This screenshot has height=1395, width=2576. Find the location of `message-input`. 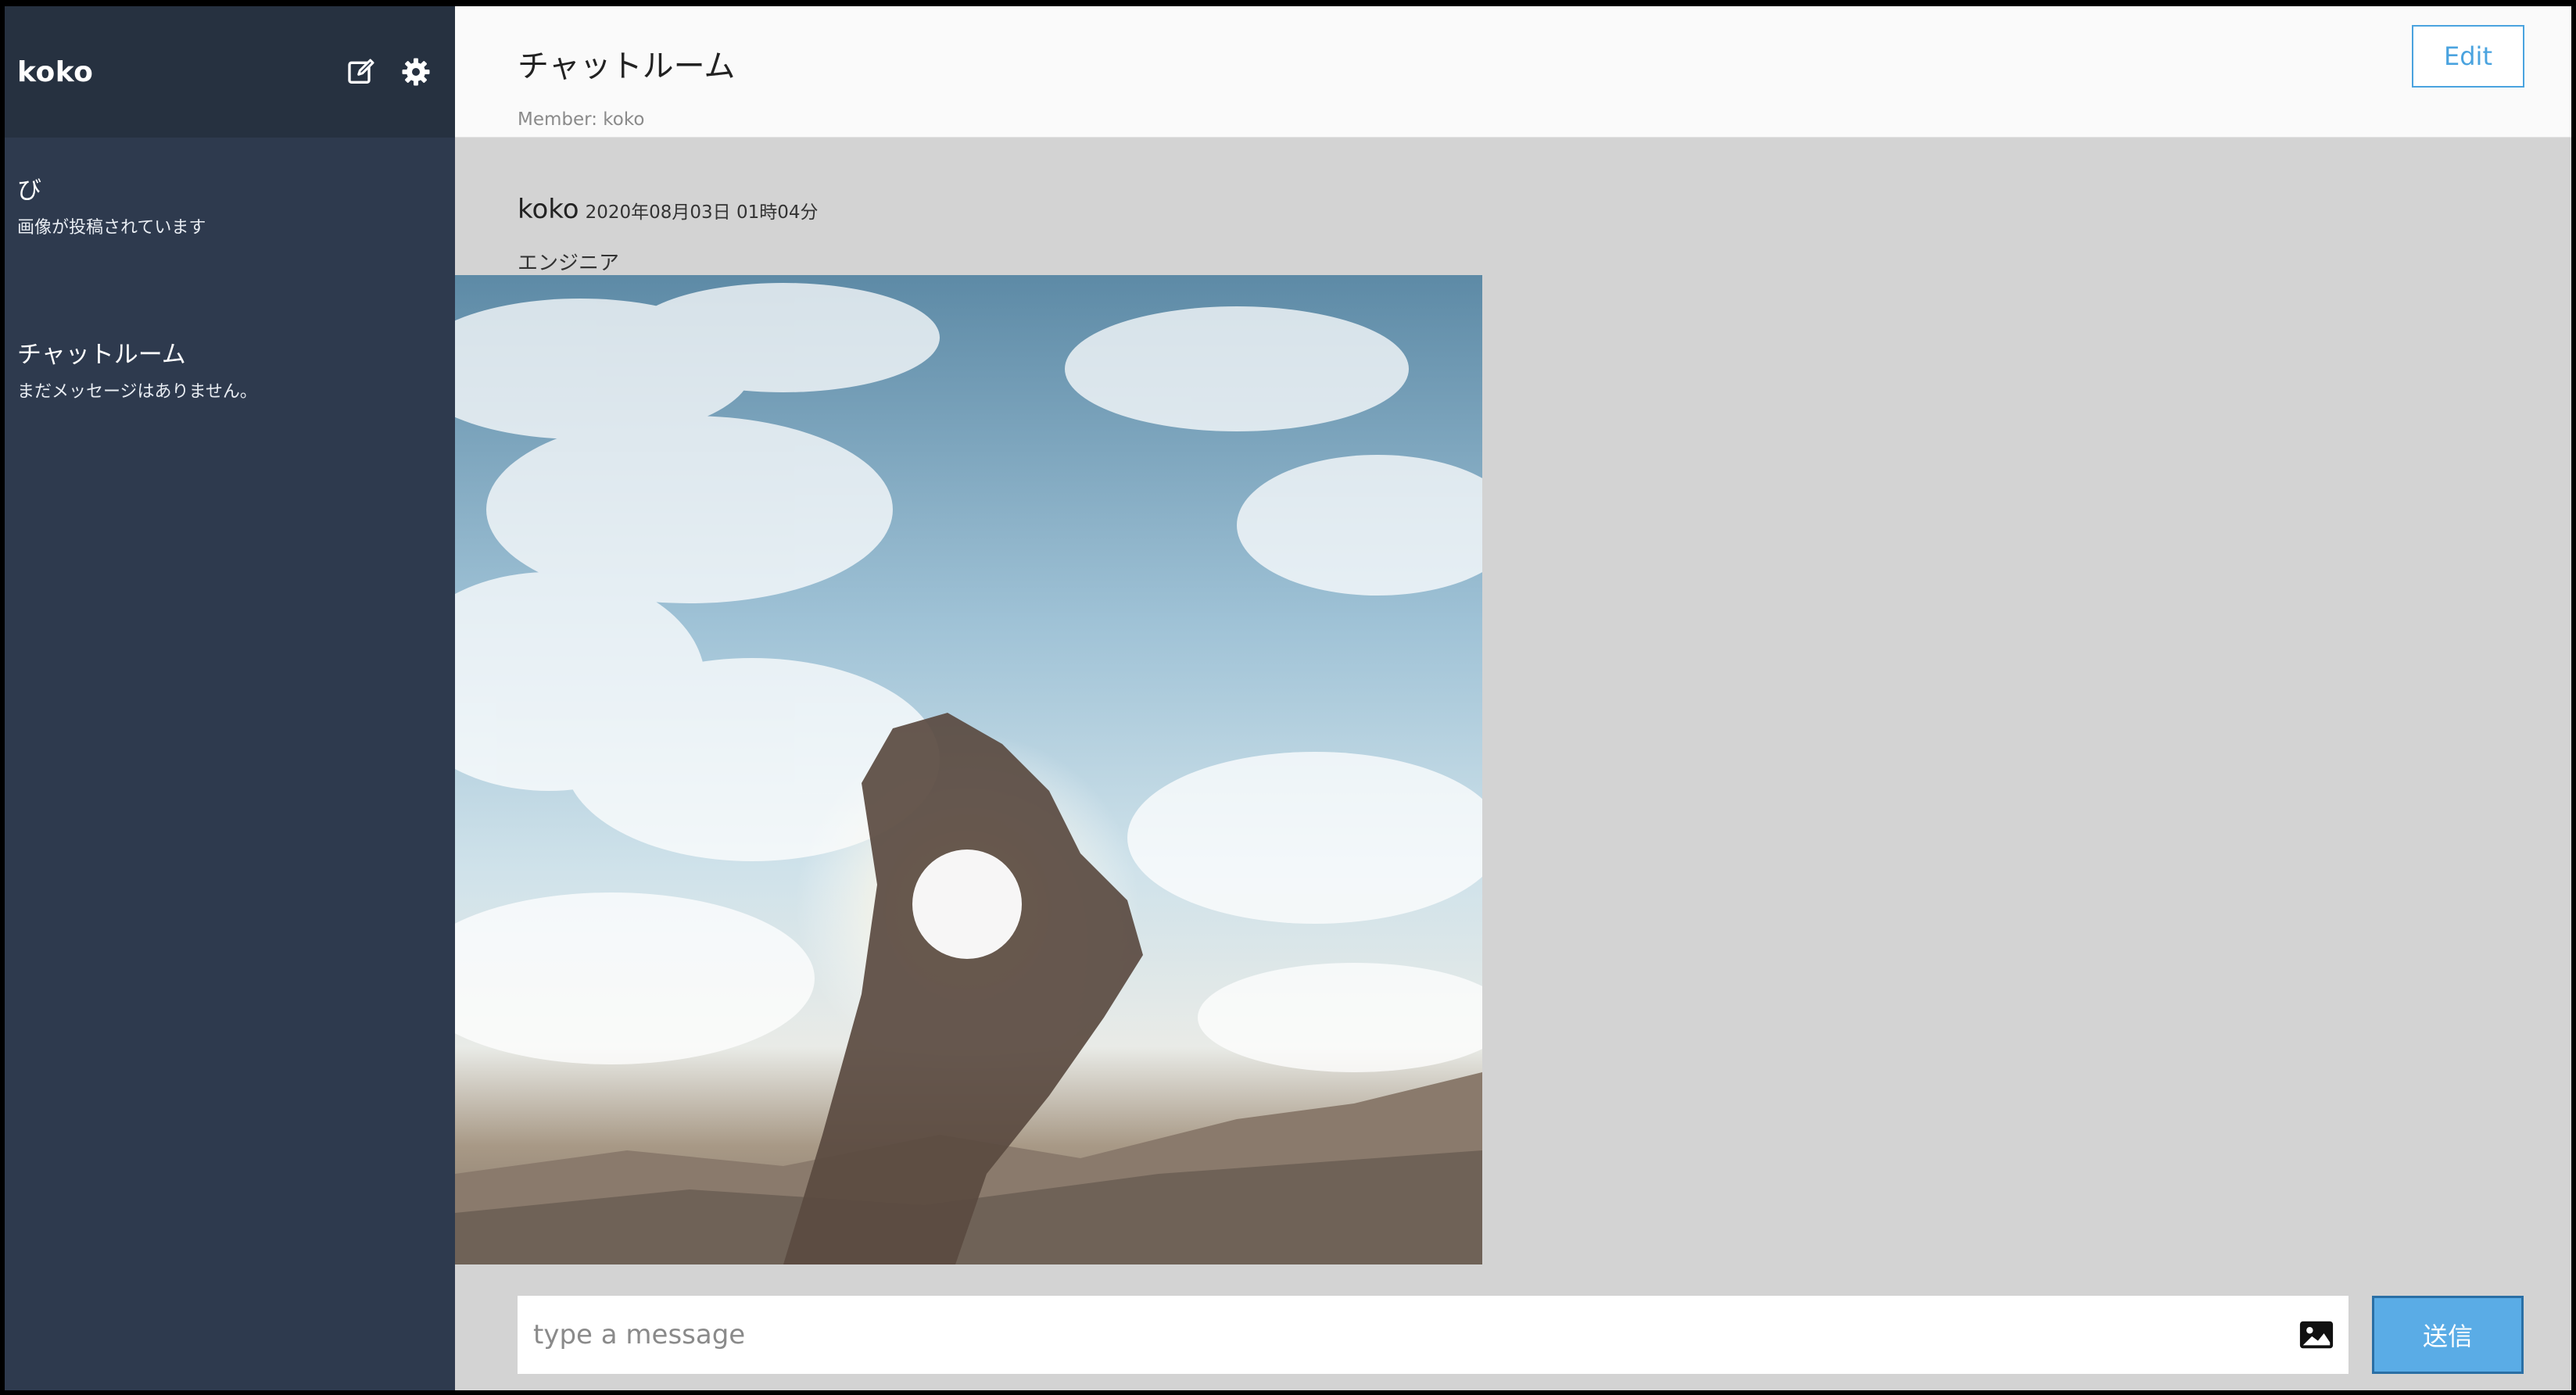

message-input is located at coordinates (1433, 1335).